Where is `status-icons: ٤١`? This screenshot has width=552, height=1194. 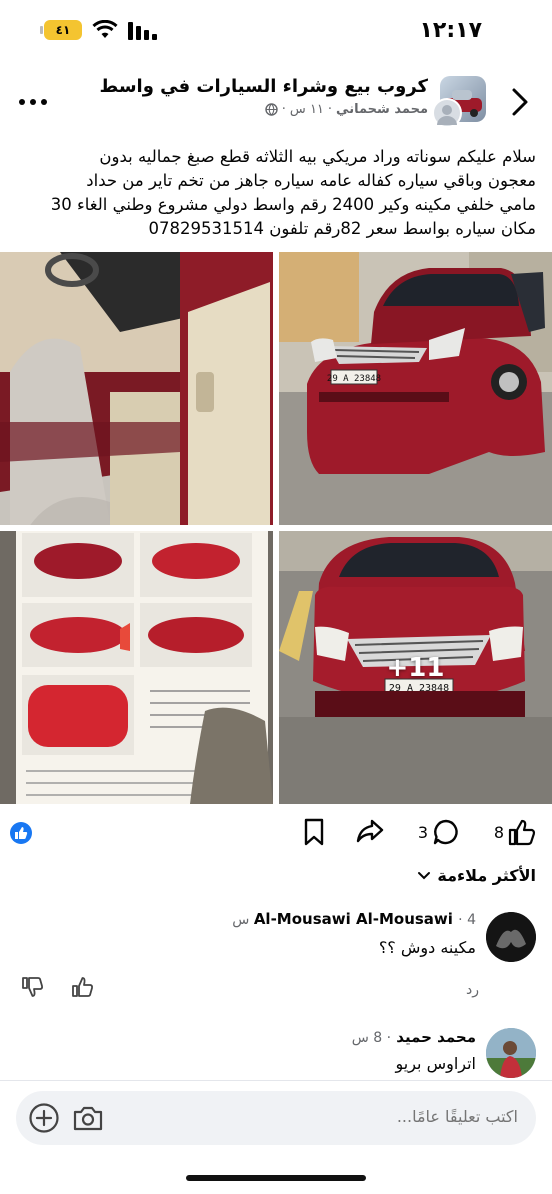 status-icons: ٤١ is located at coordinates (99, 30).